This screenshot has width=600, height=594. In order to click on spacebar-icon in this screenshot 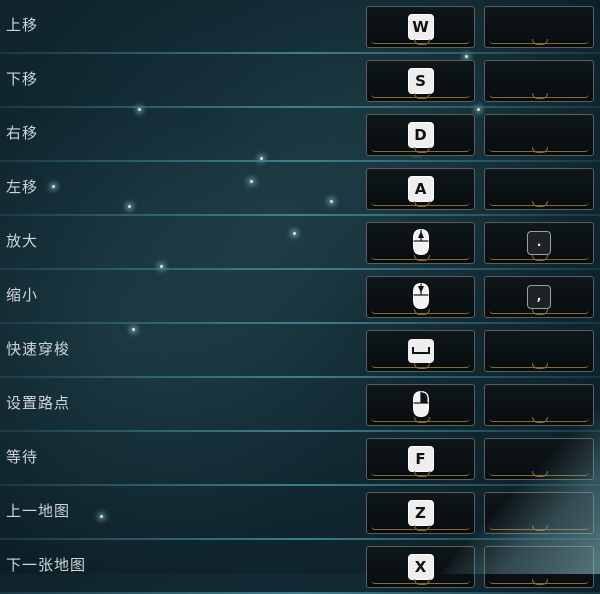, I will do `click(420, 351)`.